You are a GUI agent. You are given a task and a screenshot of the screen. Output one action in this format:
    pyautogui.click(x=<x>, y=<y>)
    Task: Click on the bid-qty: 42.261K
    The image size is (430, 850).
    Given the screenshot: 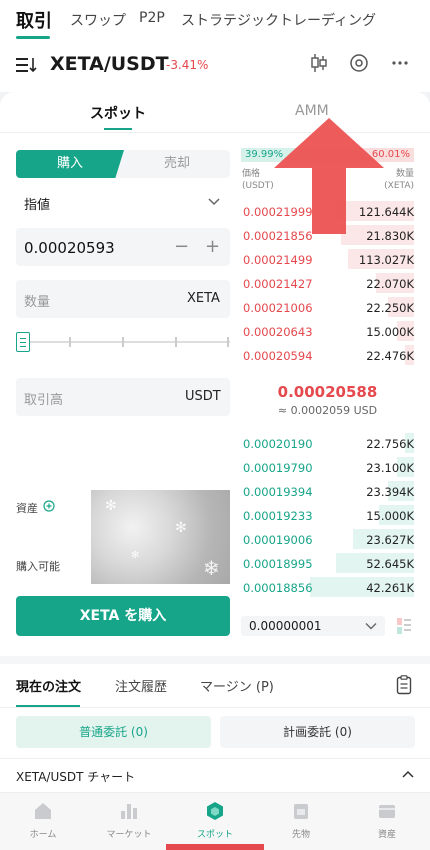 What is the action you would take?
    pyautogui.click(x=390, y=588)
    